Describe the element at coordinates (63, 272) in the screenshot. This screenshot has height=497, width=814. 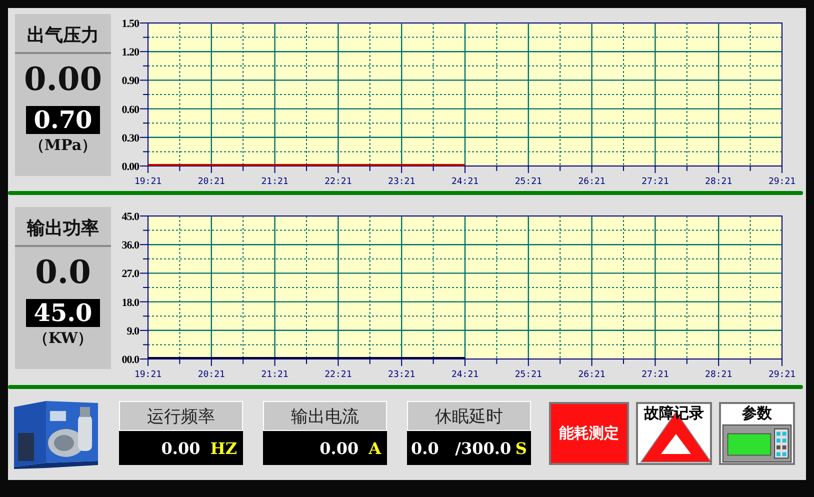
I see `current-value: 0.0` at that location.